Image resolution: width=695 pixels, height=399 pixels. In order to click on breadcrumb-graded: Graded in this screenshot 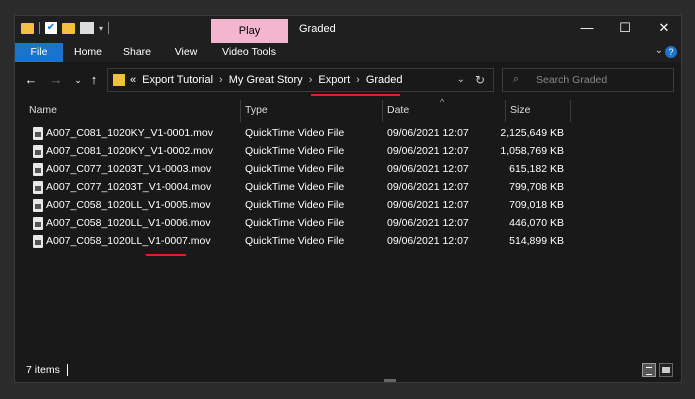, I will do `click(384, 80)`.